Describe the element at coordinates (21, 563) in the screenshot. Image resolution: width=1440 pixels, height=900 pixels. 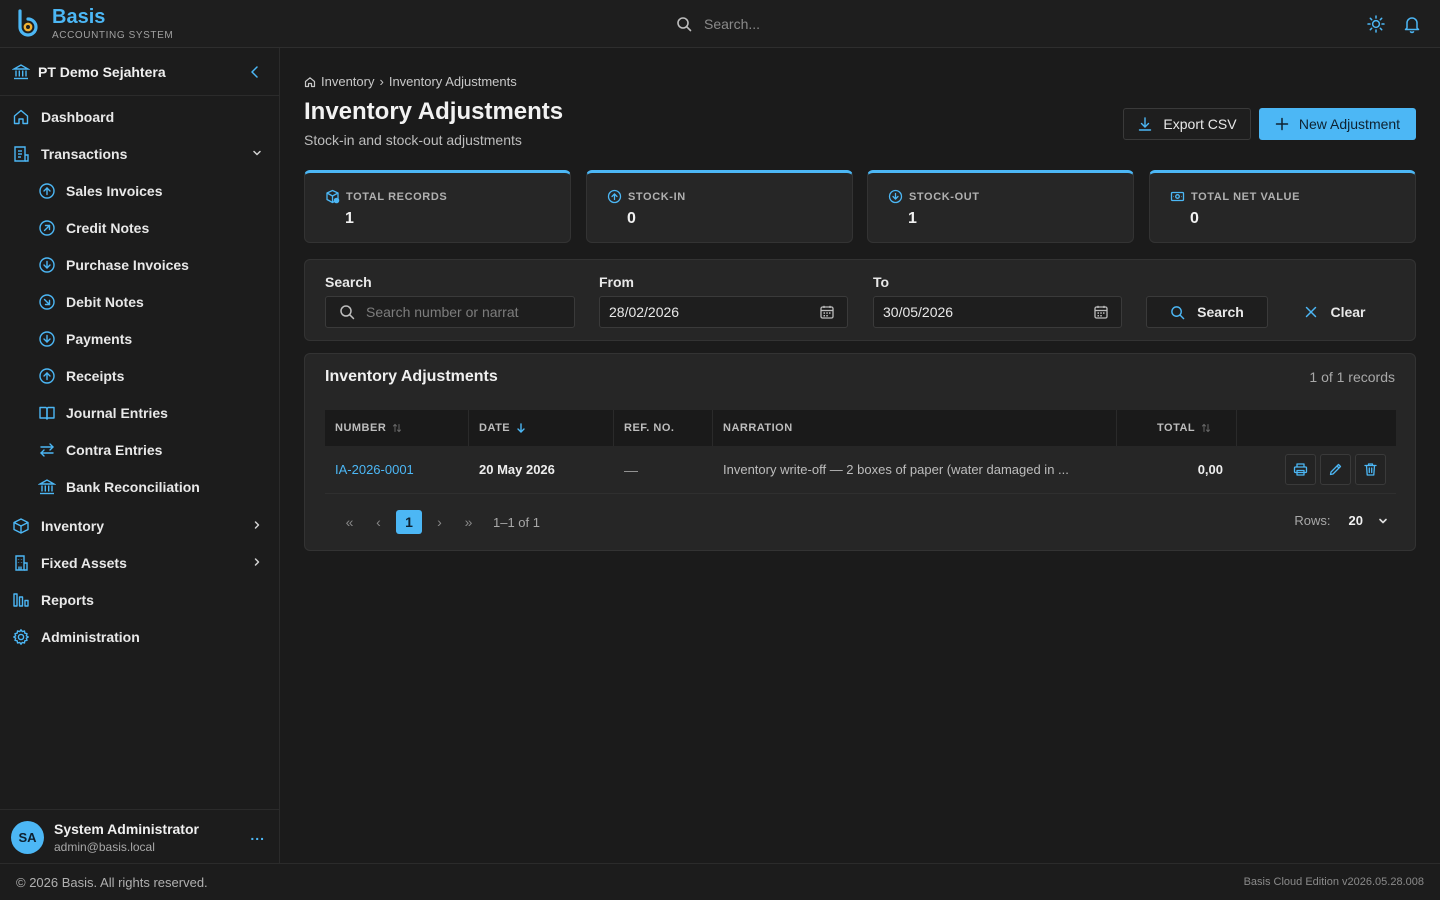
I see `building-icon` at that location.